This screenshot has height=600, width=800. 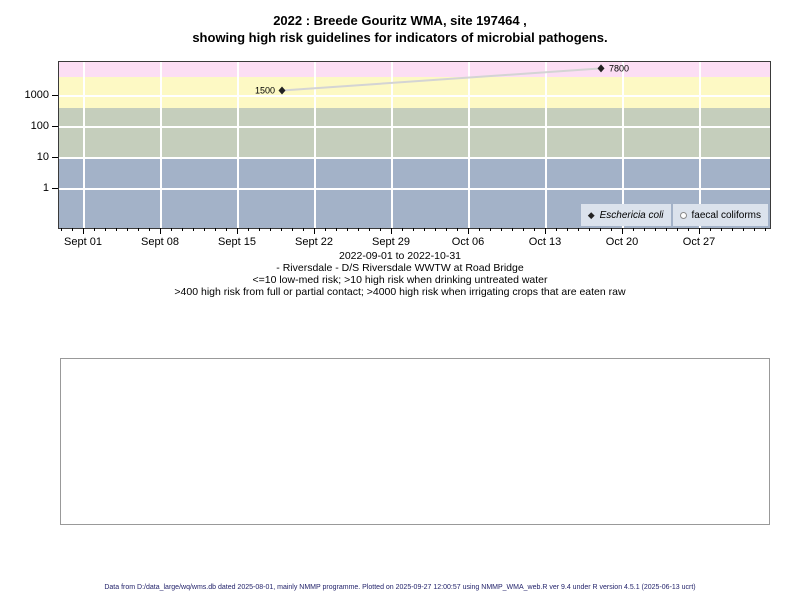 I want to click on legend-item-faecal-coliforms: faecal coliforms, so click(x=720, y=215).